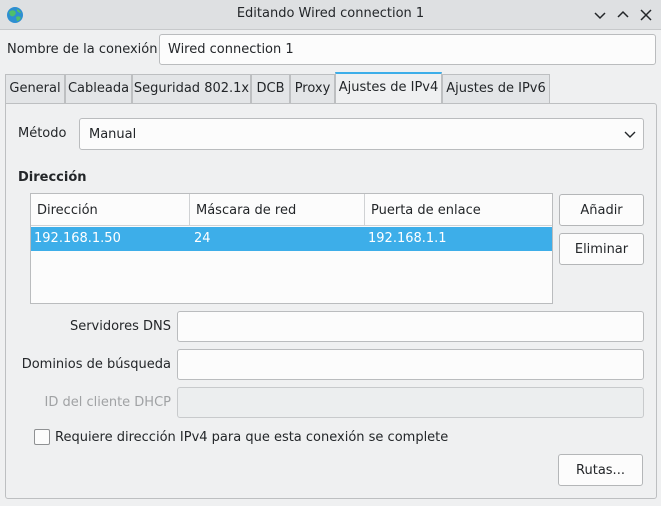  I want to click on dns-servers-label: Servidores DNS, so click(120, 326).